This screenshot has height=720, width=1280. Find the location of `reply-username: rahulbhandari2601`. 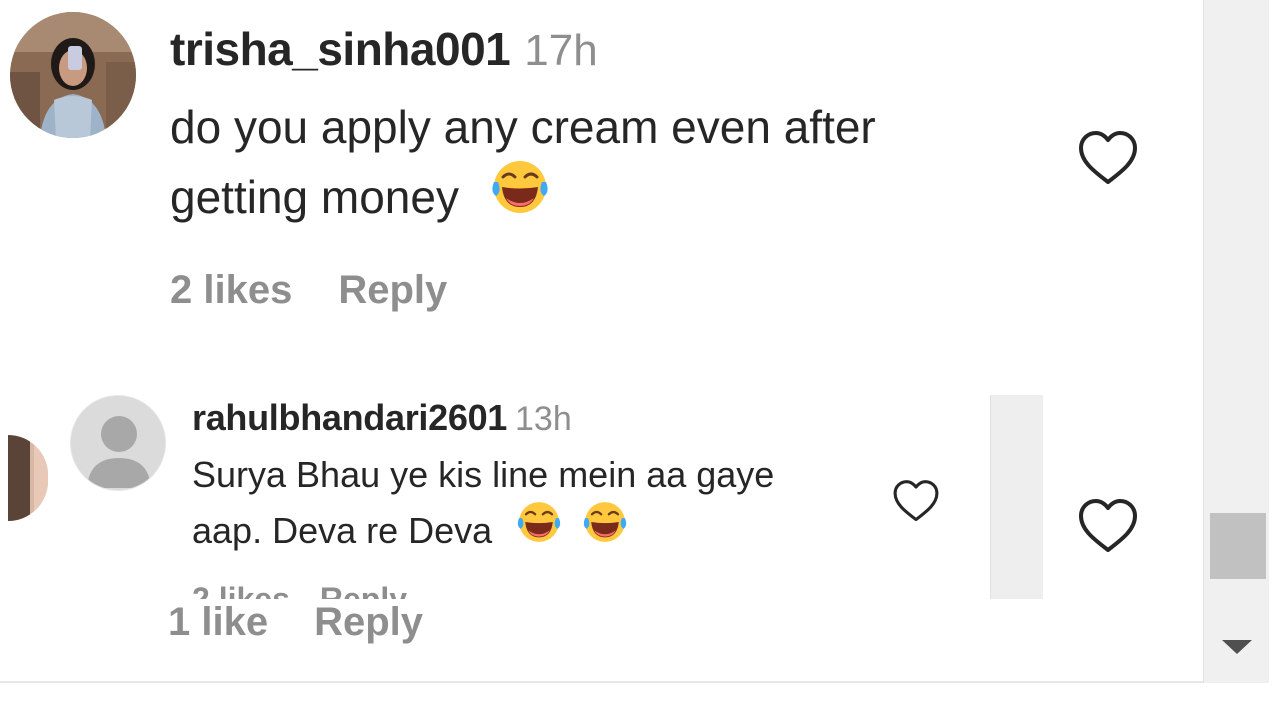

reply-username: rahulbhandari2601 is located at coordinates (349, 417).